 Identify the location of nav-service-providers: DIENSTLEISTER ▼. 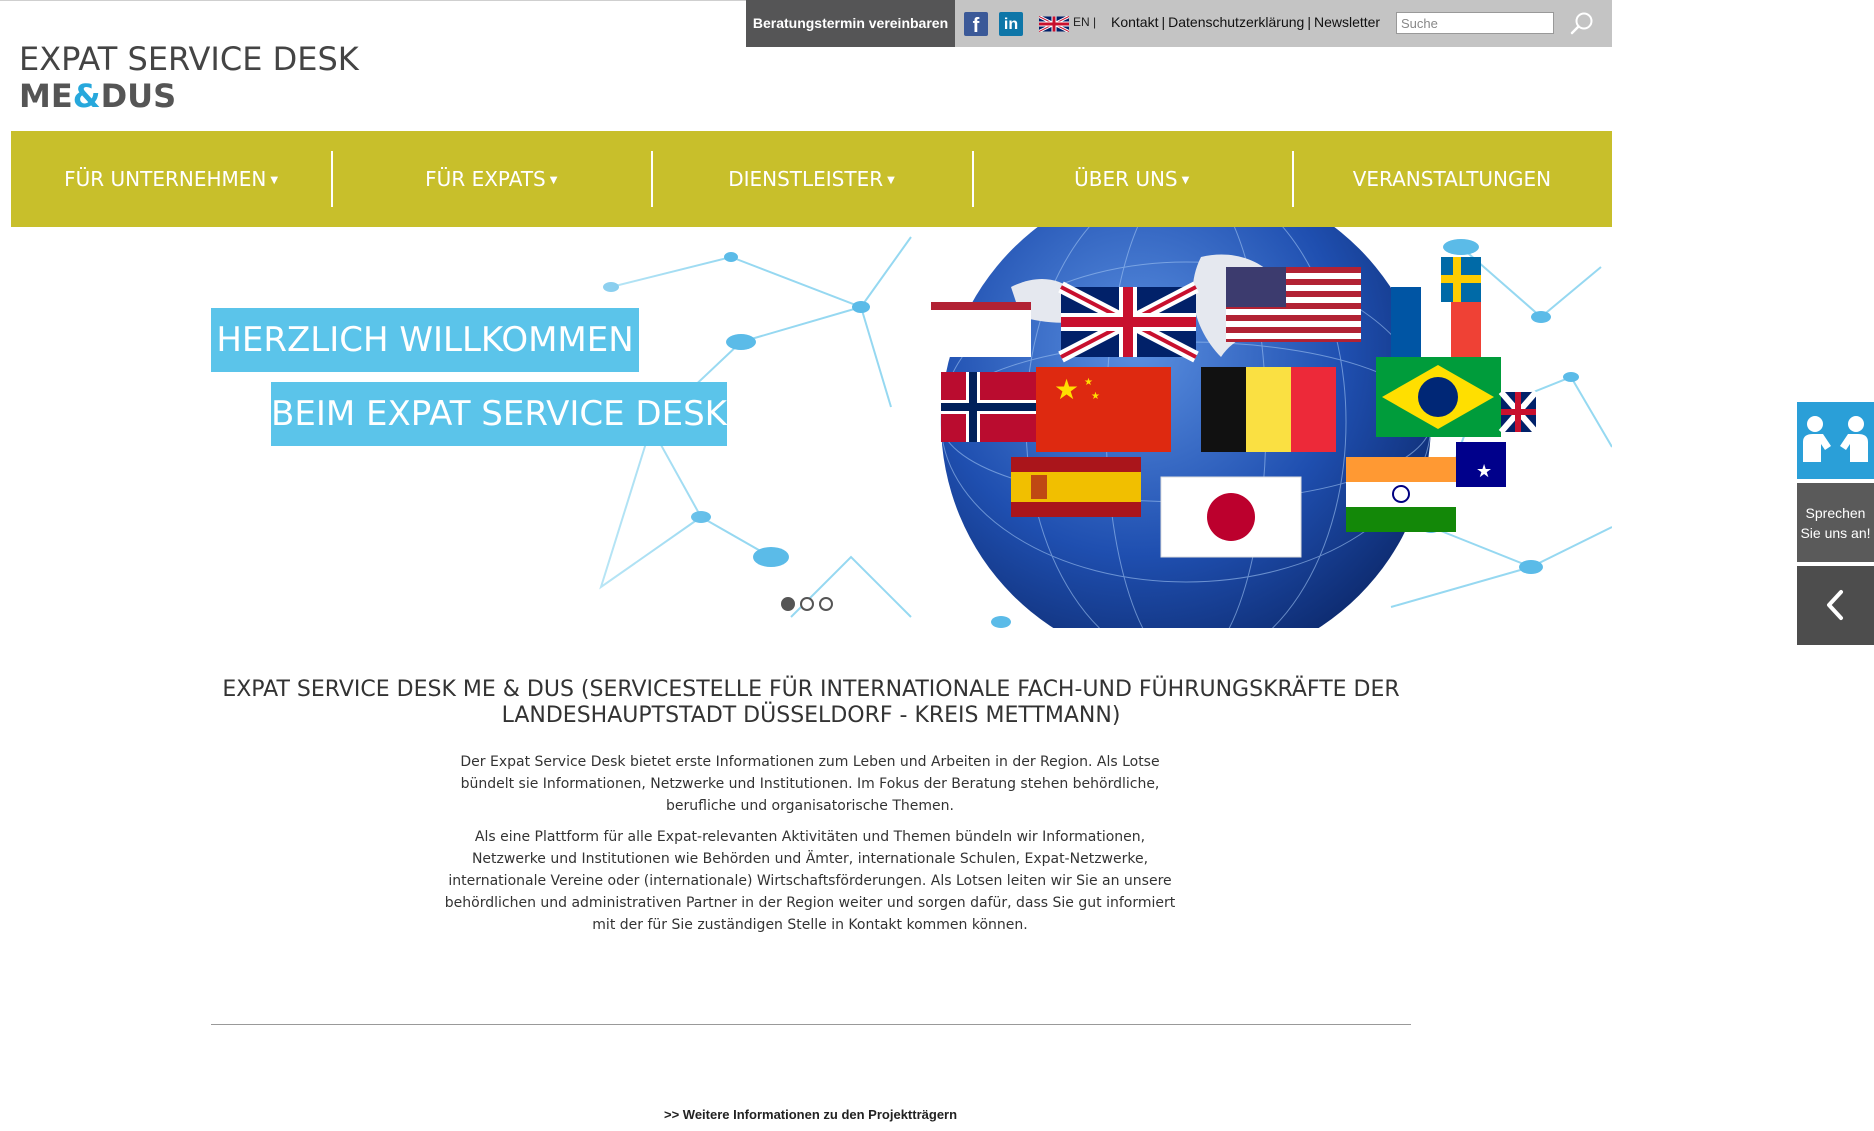
(811, 179).